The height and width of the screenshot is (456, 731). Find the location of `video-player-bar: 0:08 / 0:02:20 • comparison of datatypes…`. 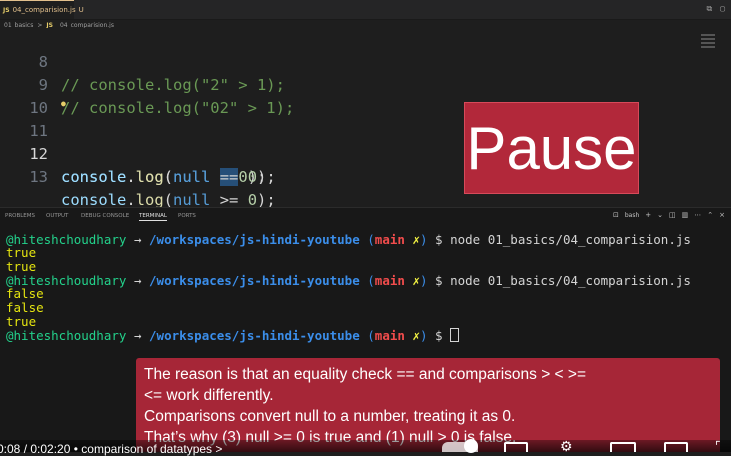

video-player-bar: 0:08 / 0:02:20 • comparison of datatypes… is located at coordinates (365, 447).